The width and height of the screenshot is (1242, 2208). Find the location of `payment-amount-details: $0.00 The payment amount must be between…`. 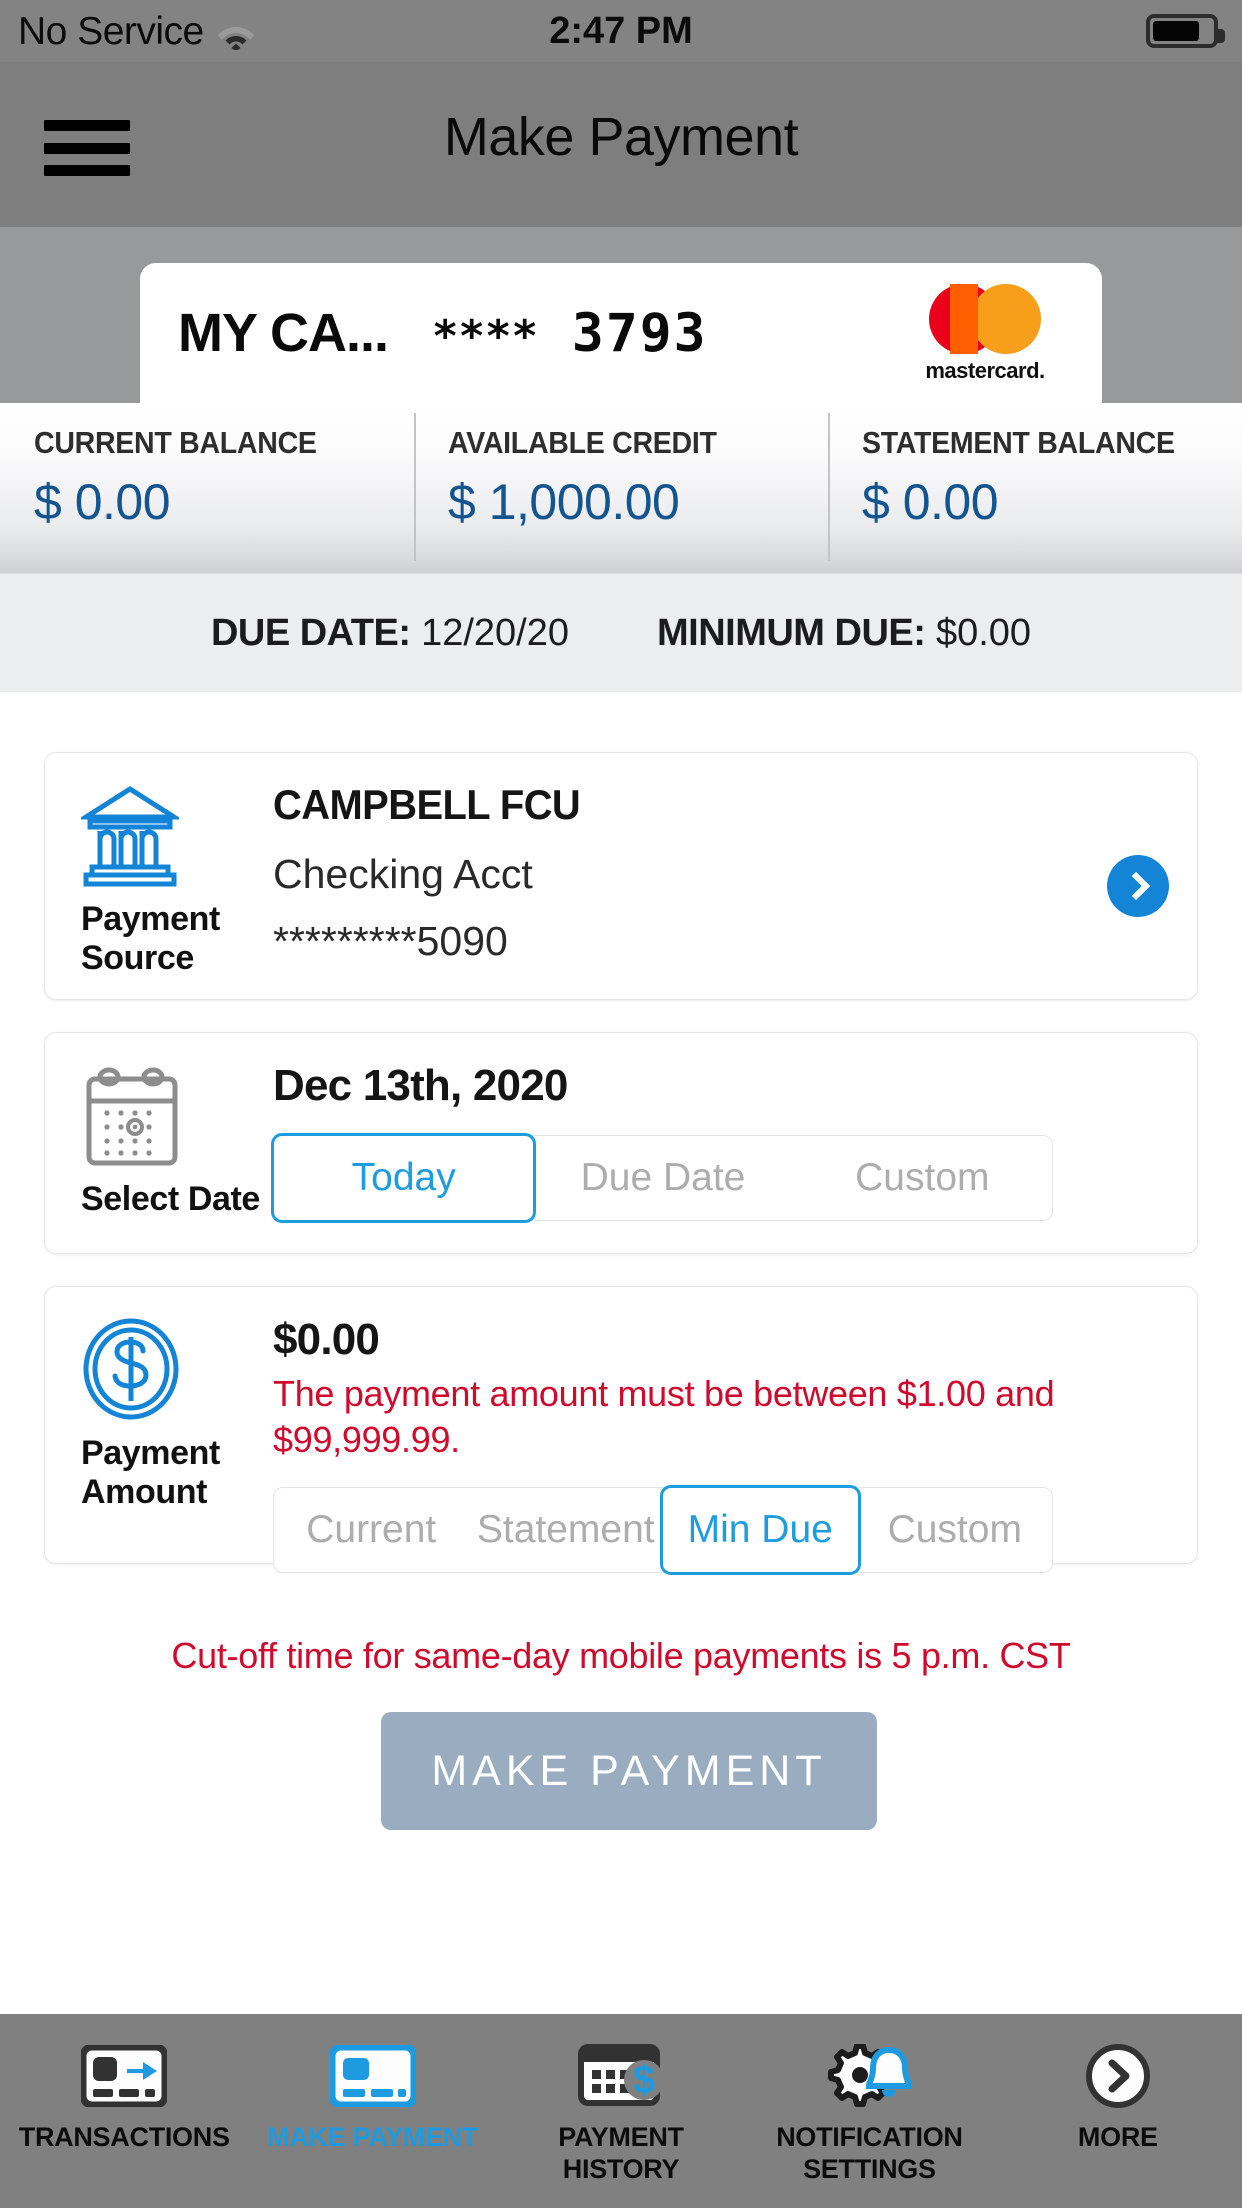

payment-amount-details: $0.00 The payment amount must be between… is located at coordinates (718, 1445).